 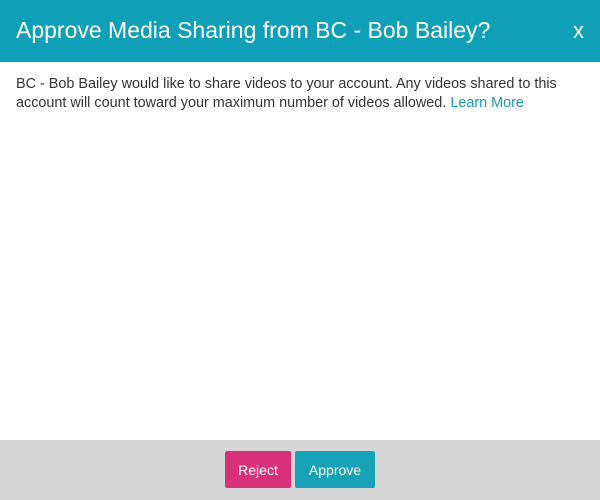 I want to click on dialog-footer: Reject Approve, so click(x=300, y=470).